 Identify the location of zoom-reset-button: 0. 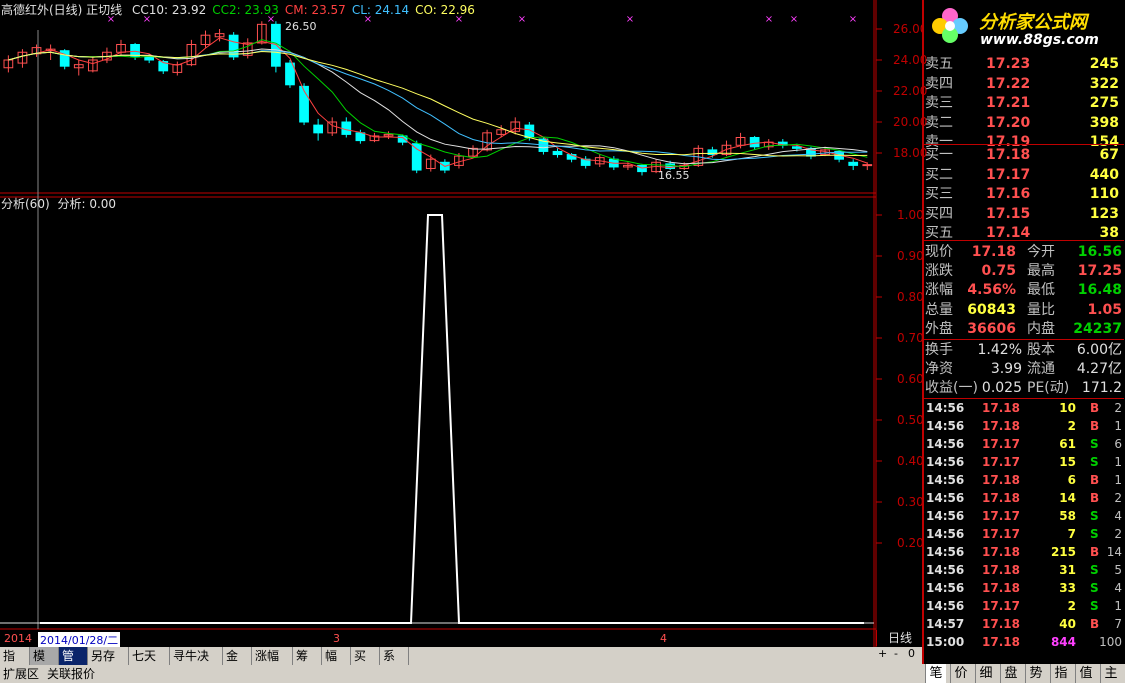
(911, 653).